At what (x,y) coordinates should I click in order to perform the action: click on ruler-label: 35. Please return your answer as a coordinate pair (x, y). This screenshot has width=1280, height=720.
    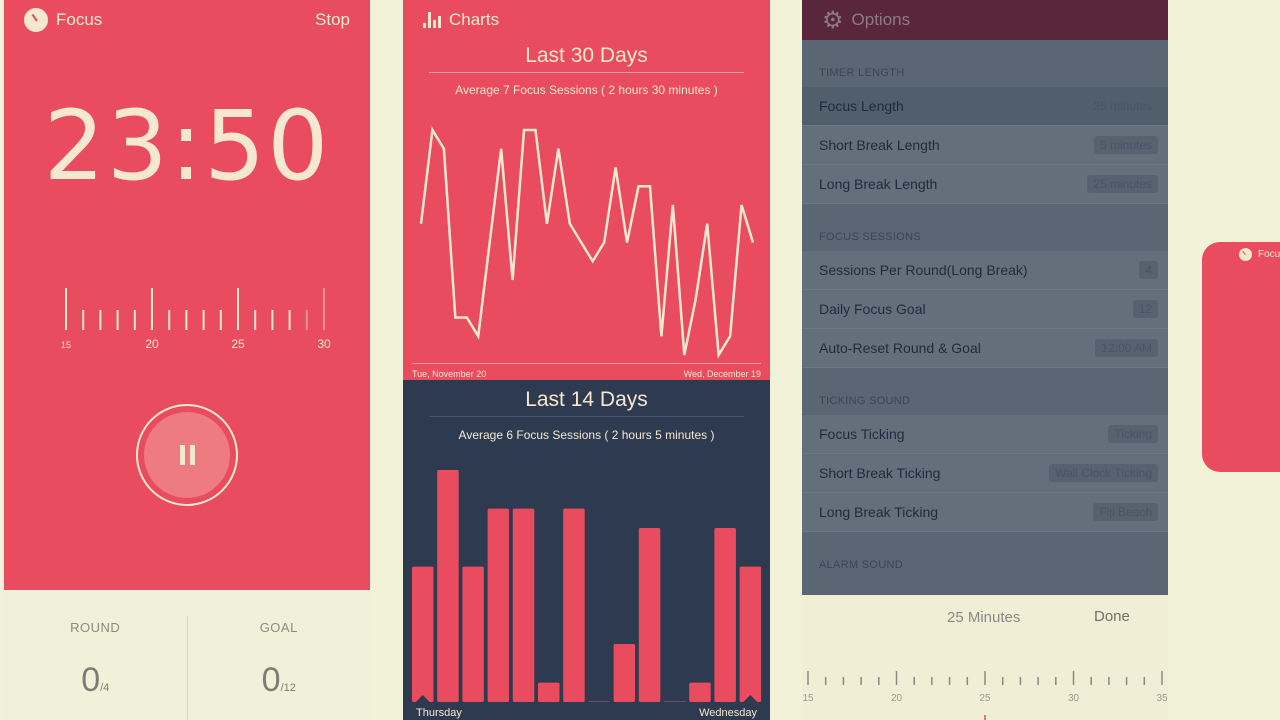
    Looking at the image, I should click on (1162, 698).